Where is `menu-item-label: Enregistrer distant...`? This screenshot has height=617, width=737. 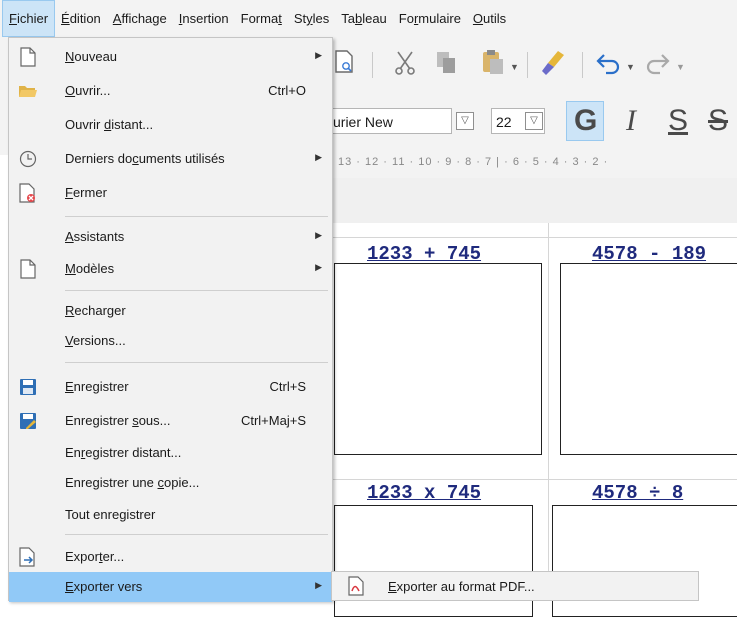
menu-item-label: Enregistrer distant... is located at coordinates (123, 452).